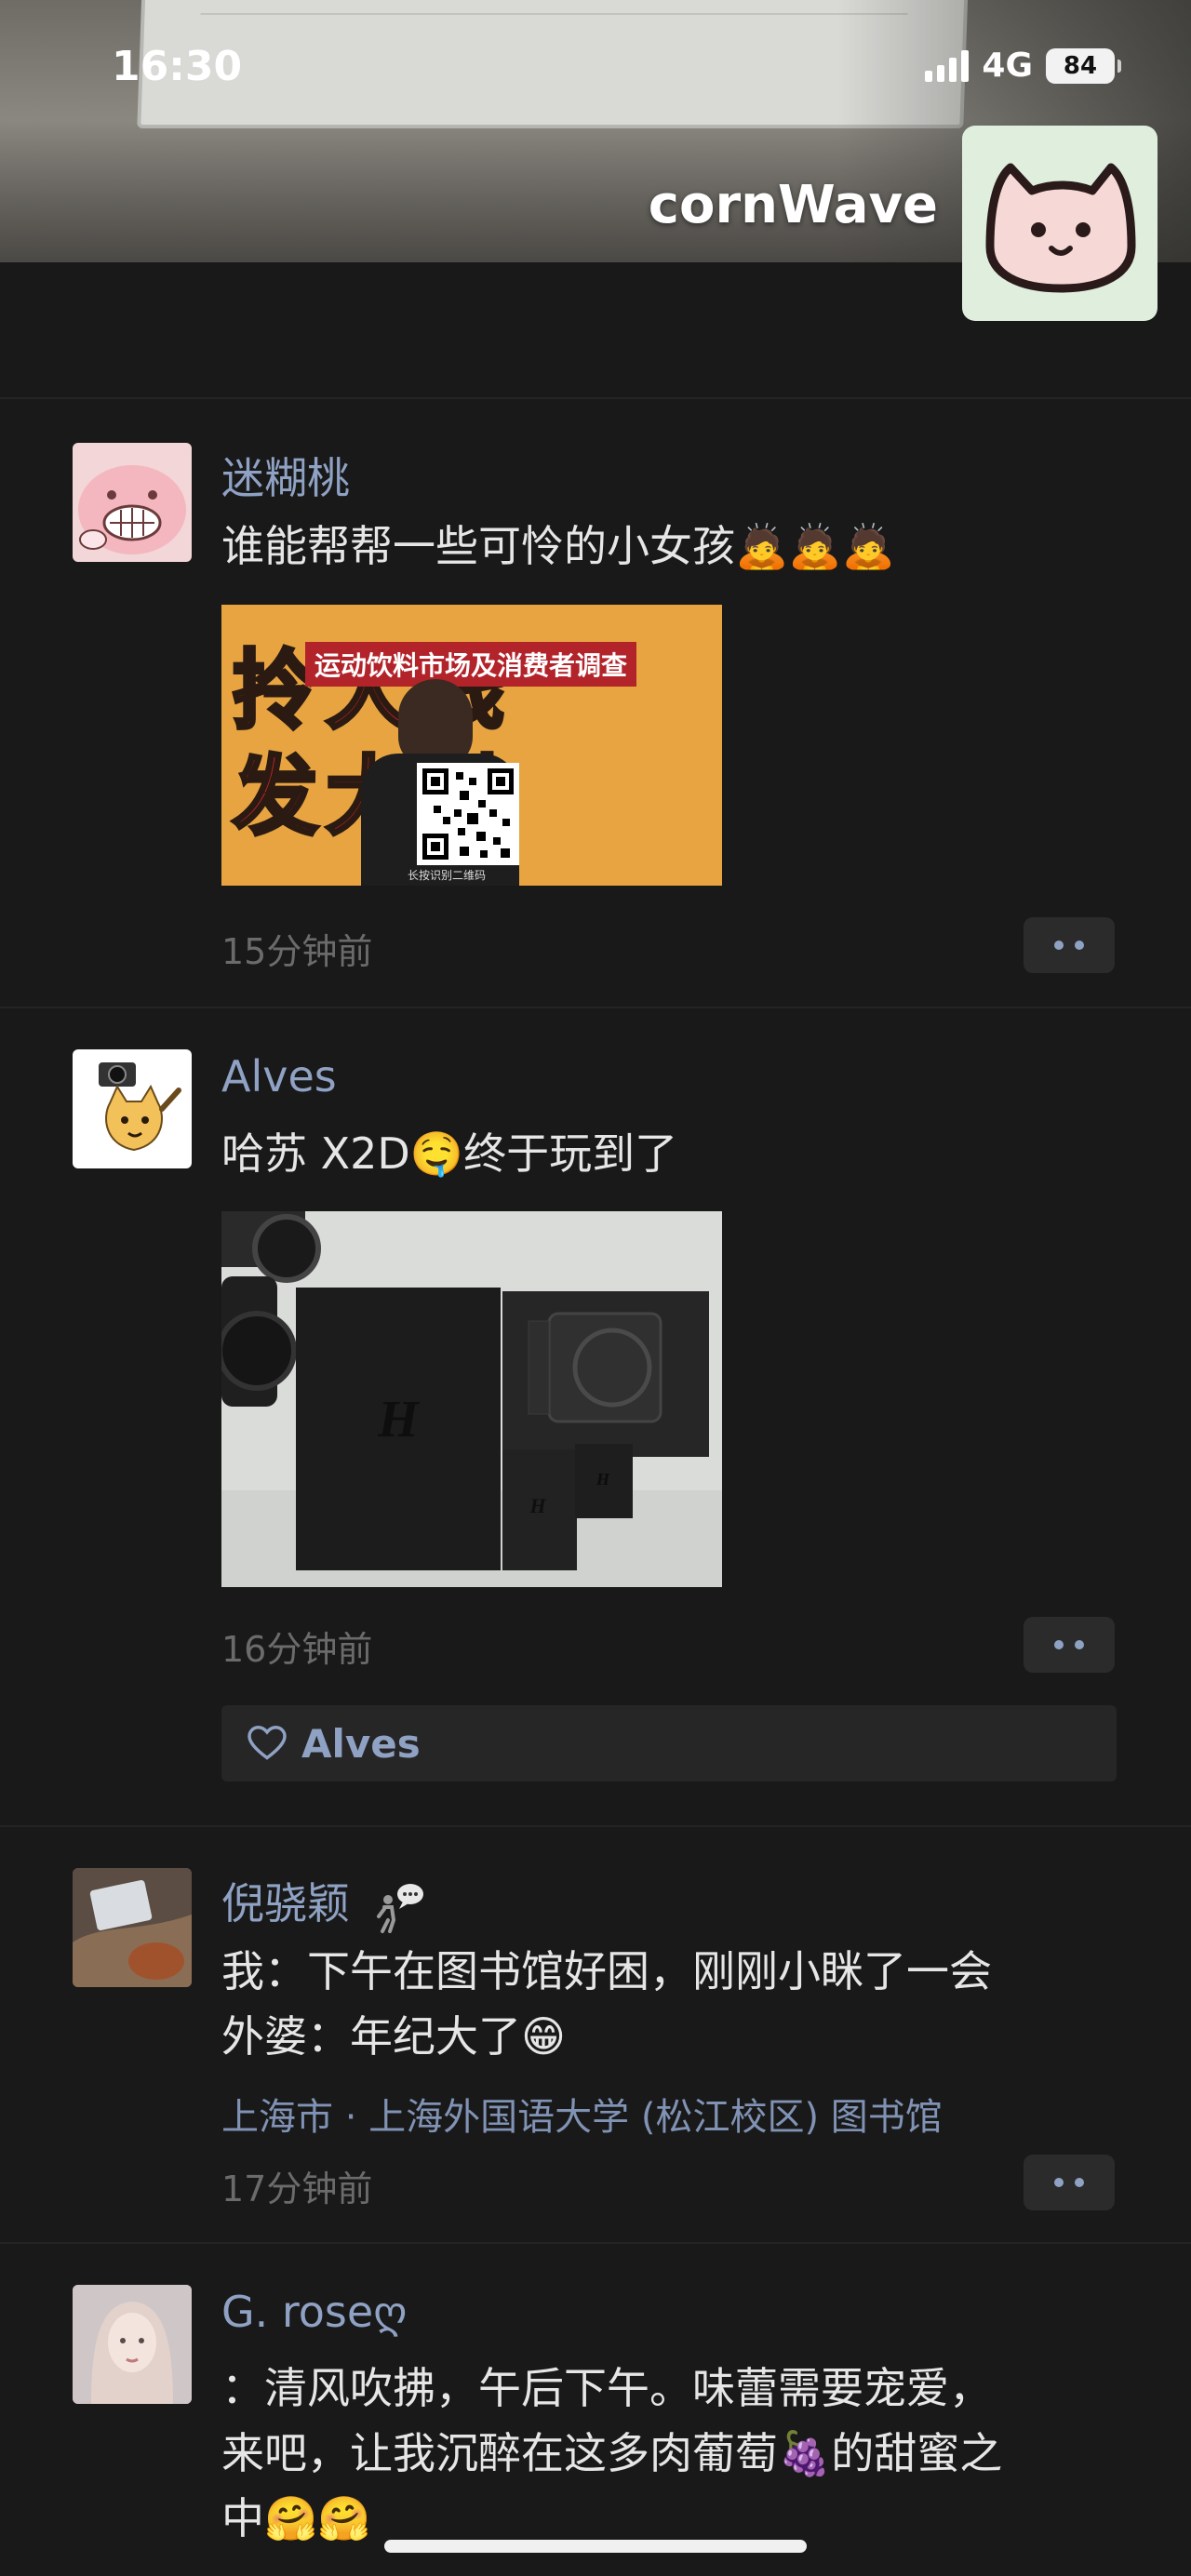 This screenshot has height=2576, width=1191. I want to click on cat-photographer-icon, so click(140, 1107).